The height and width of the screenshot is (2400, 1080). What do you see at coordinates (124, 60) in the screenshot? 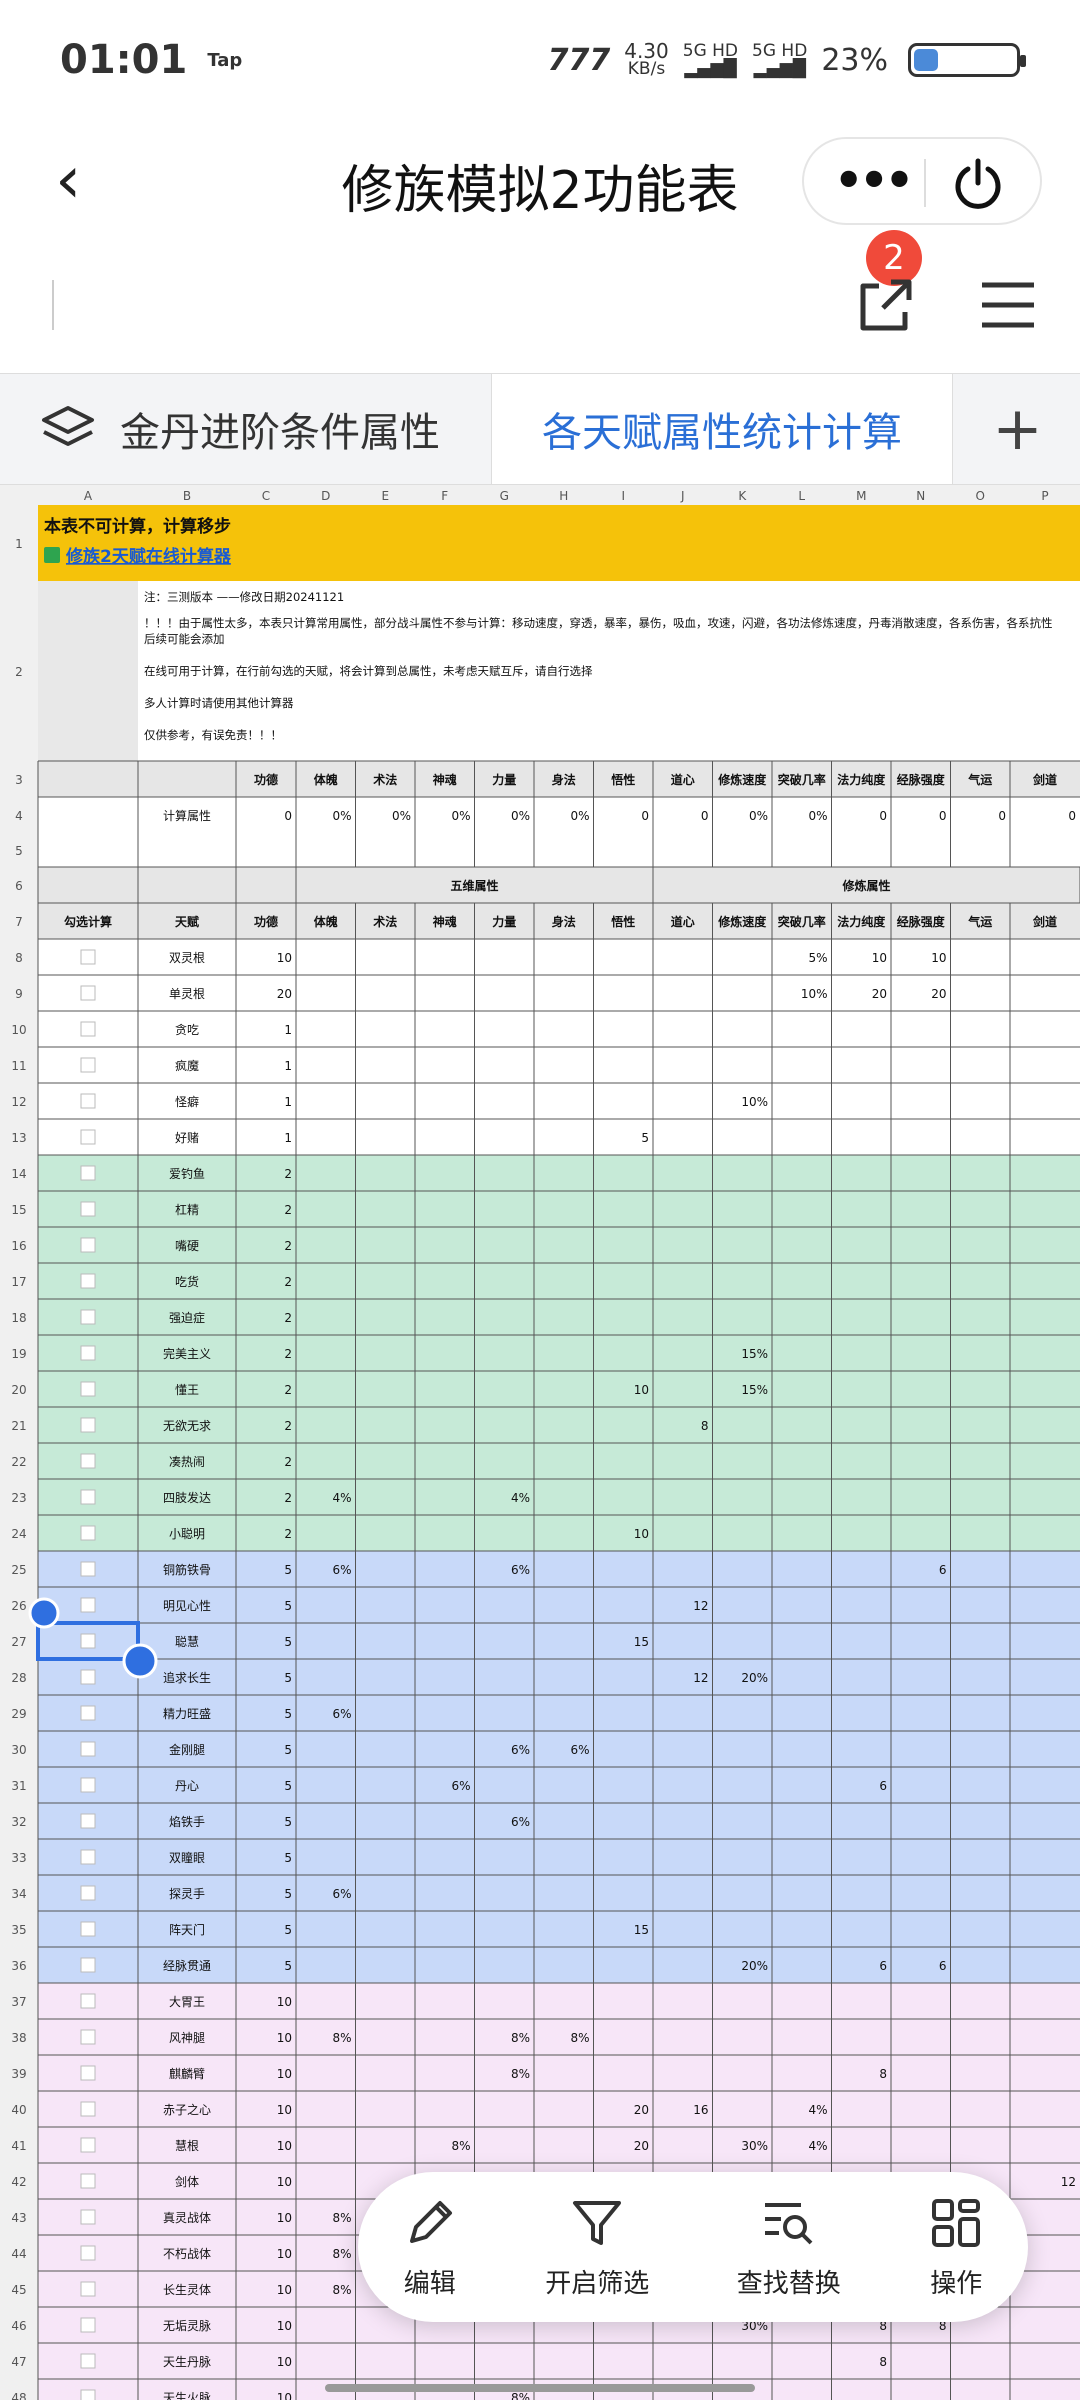
I see `clock: 01:01` at bounding box center [124, 60].